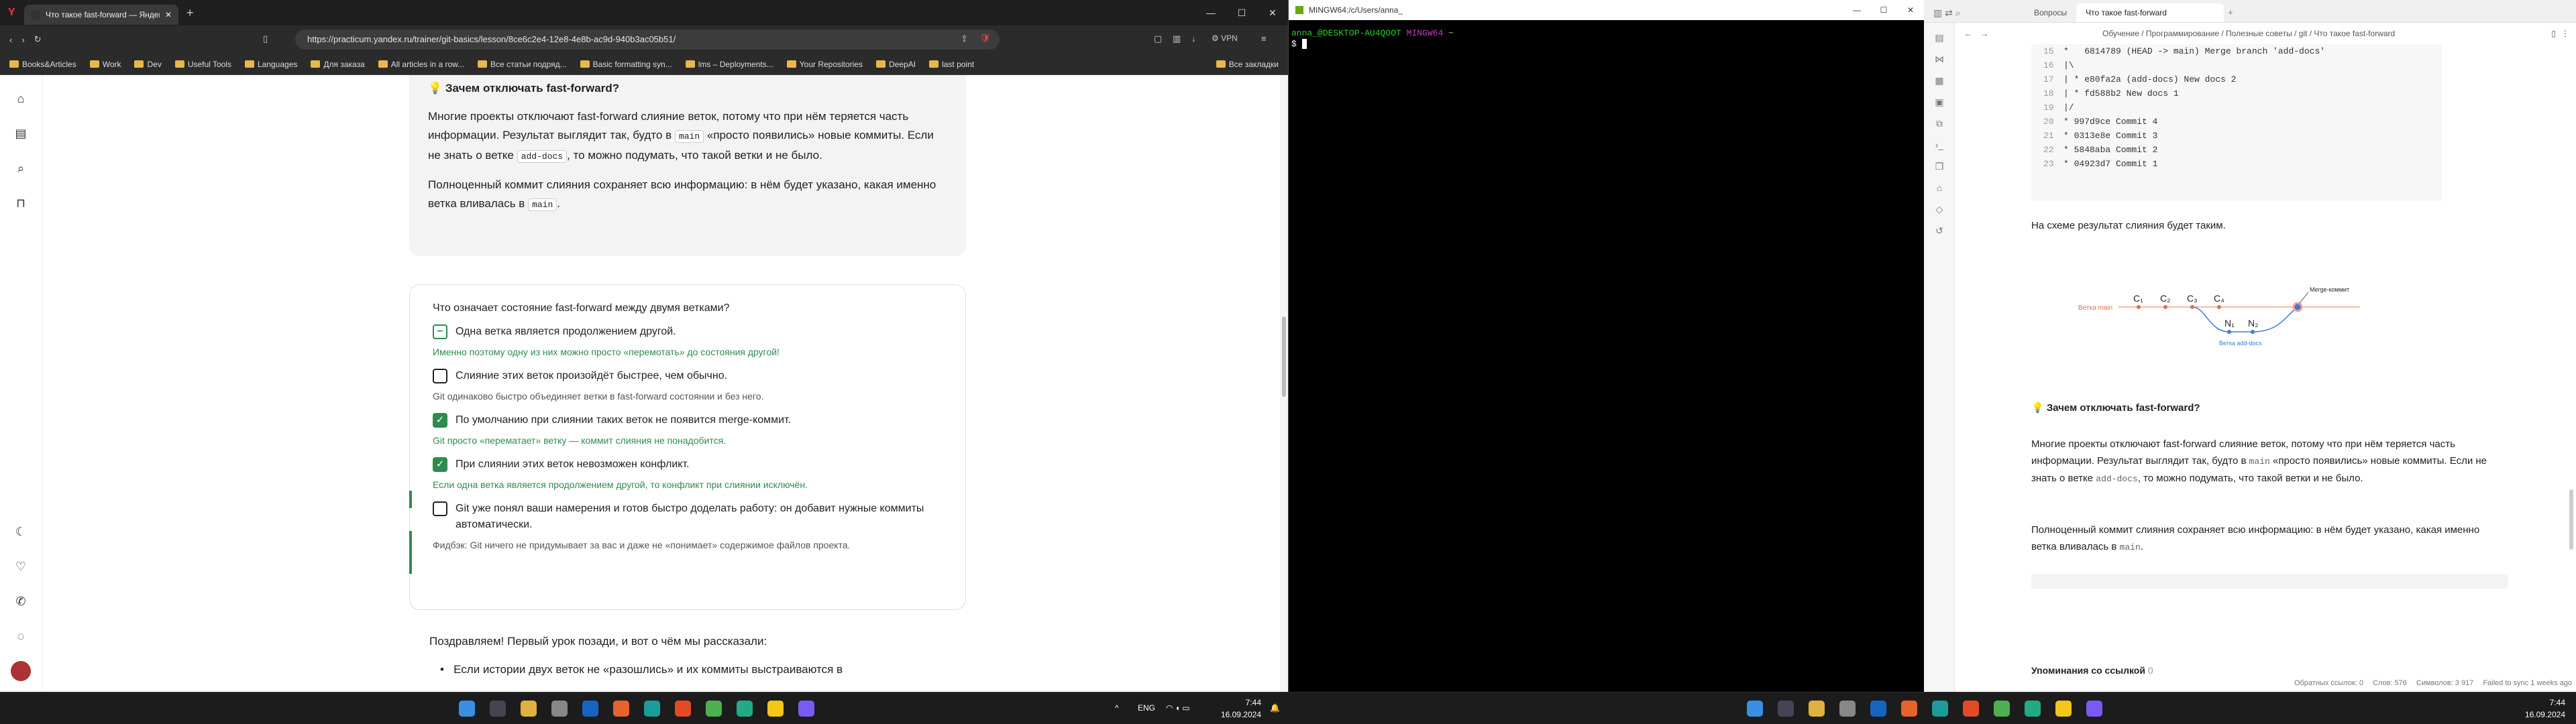 The height and width of the screenshot is (724, 2576). I want to click on bookmark-item: last point, so click(951, 64).